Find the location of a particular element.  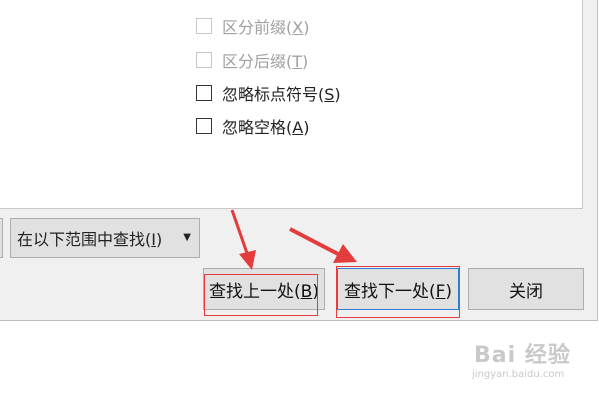

option-ignore-whitespace: 忽略空格(A) is located at coordinates (252, 126).